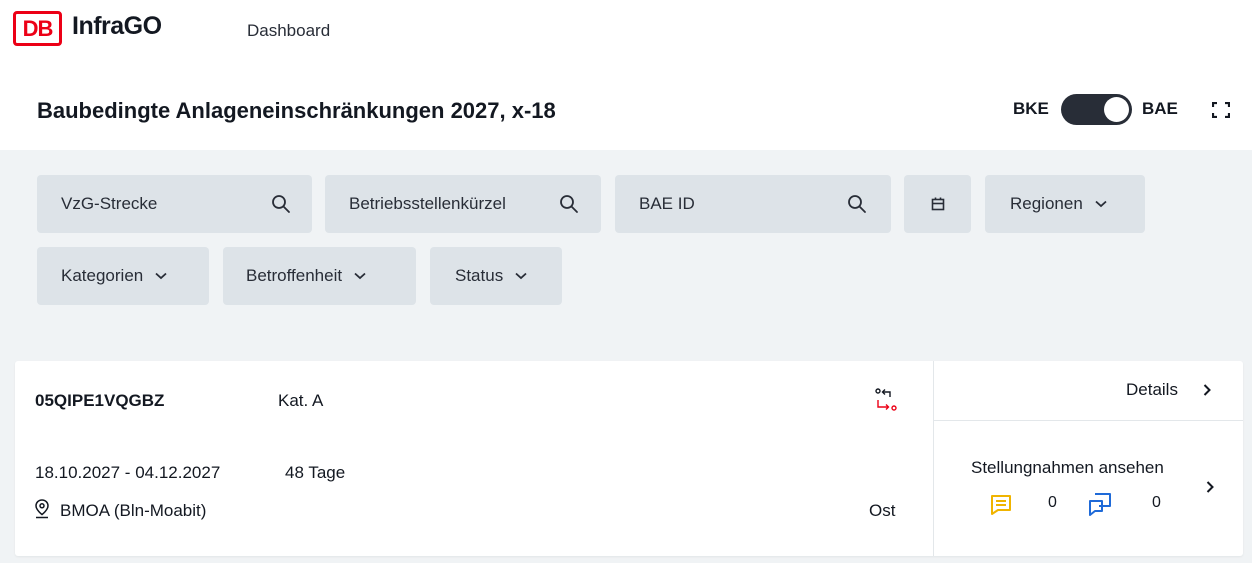  What do you see at coordinates (100, 400) in the screenshot?
I see `card-id: 05QIPE1VQGBZ` at bounding box center [100, 400].